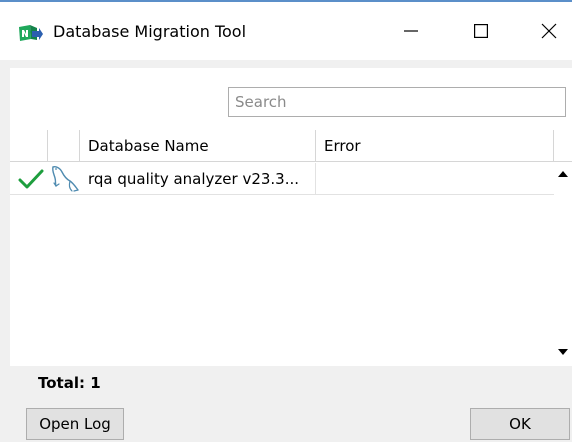 The height and width of the screenshot is (442, 572). I want to click on minimize-icon, so click(411, 31).